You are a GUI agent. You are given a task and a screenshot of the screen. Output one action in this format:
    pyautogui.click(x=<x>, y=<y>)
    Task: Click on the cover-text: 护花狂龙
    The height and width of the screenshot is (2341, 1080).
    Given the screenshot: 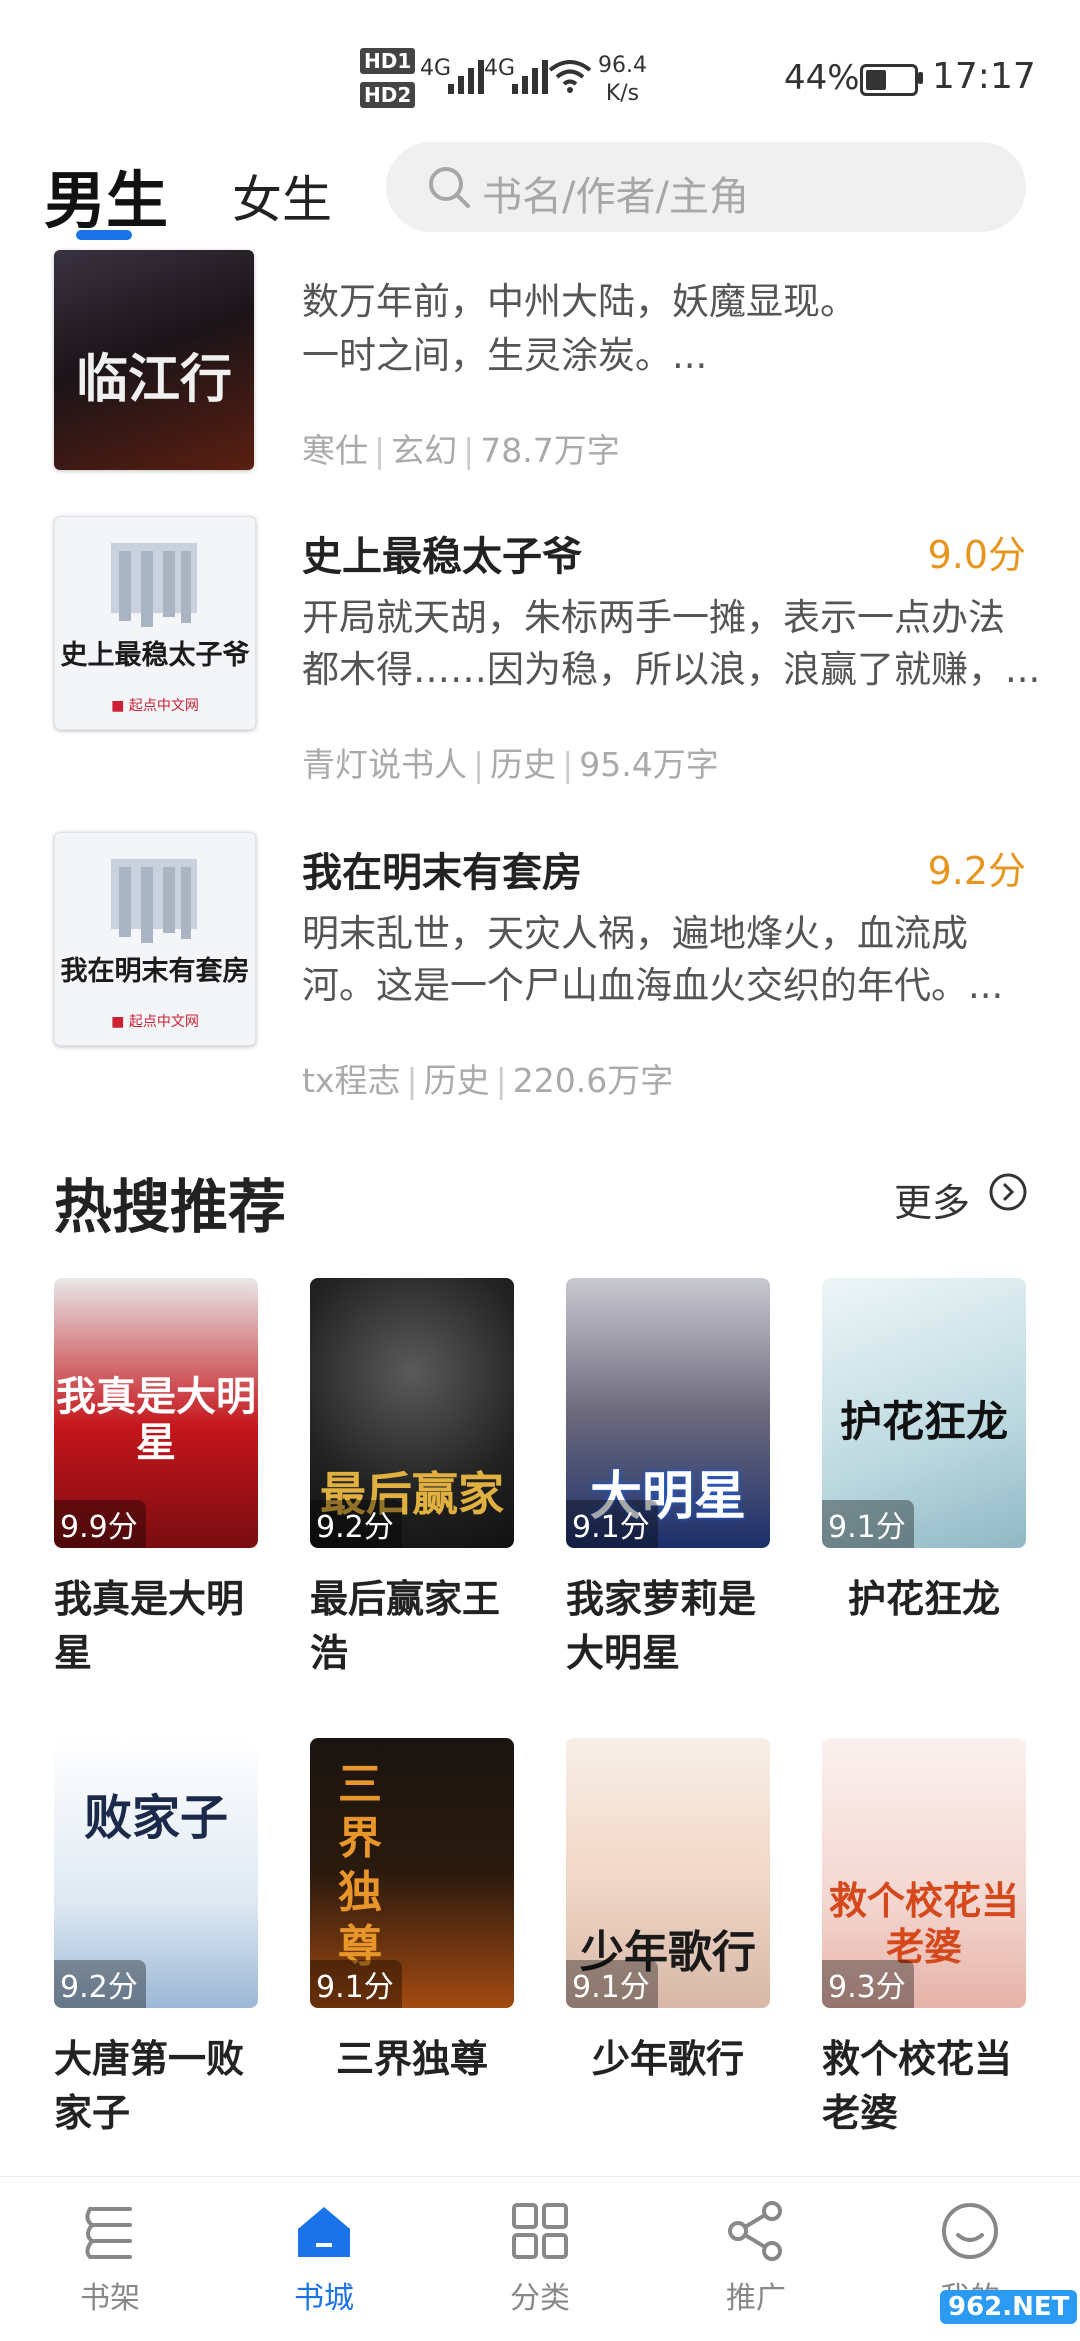 What is the action you would take?
    pyautogui.click(x=923, y=1421)
    